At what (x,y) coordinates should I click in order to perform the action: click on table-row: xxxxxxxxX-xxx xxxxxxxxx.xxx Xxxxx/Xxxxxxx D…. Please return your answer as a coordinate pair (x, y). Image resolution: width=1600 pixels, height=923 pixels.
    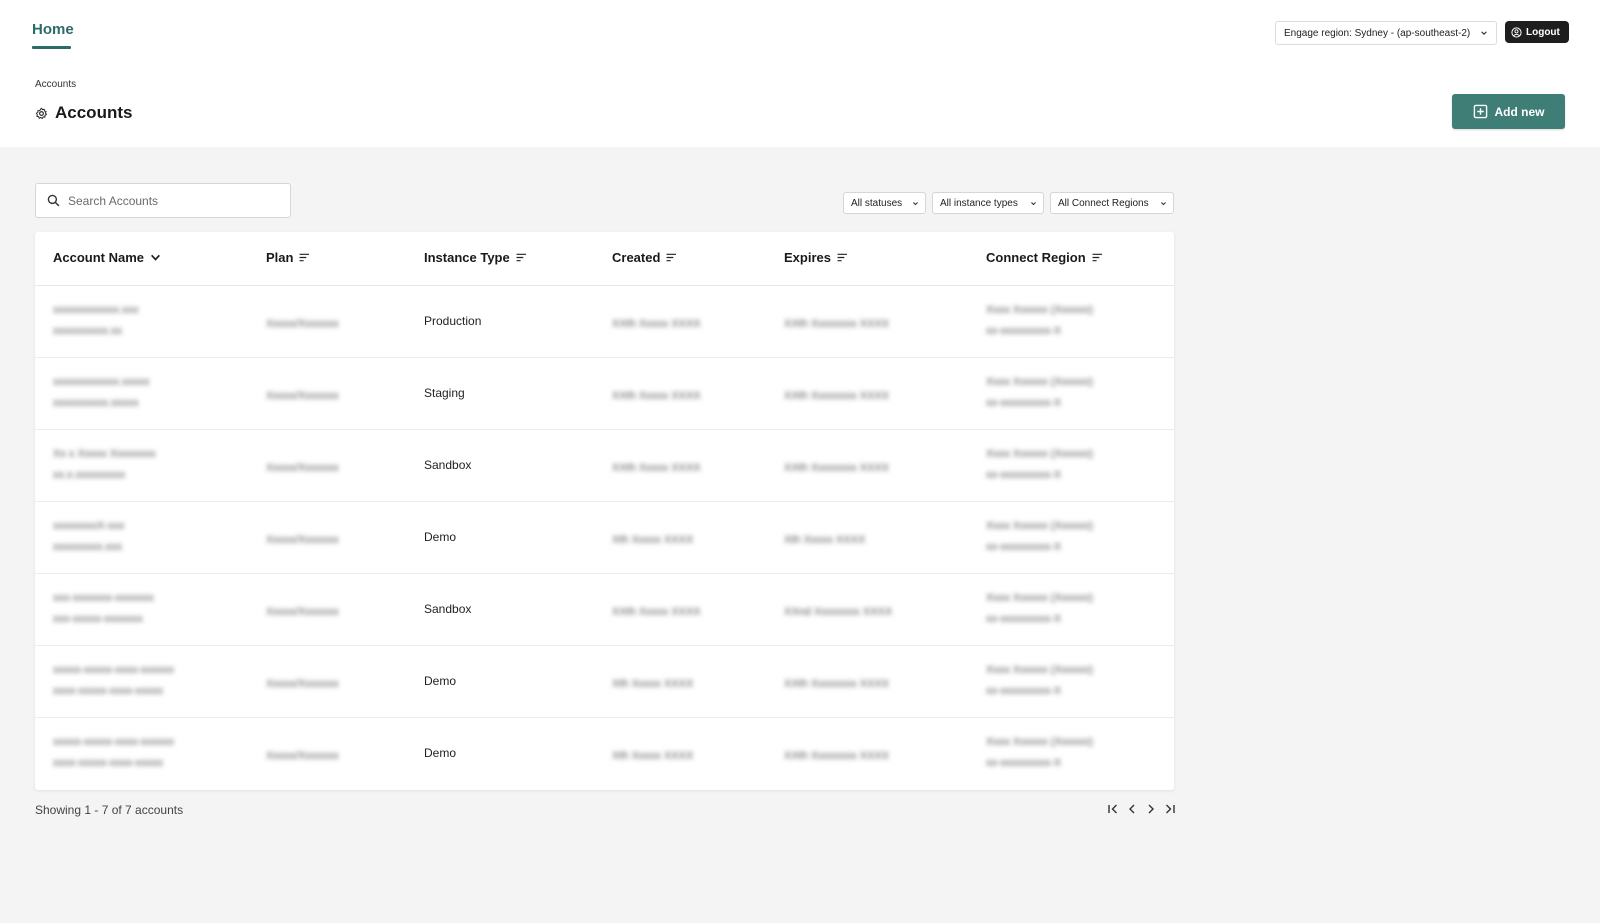
    Looking at the image, I should click on (604, 538).